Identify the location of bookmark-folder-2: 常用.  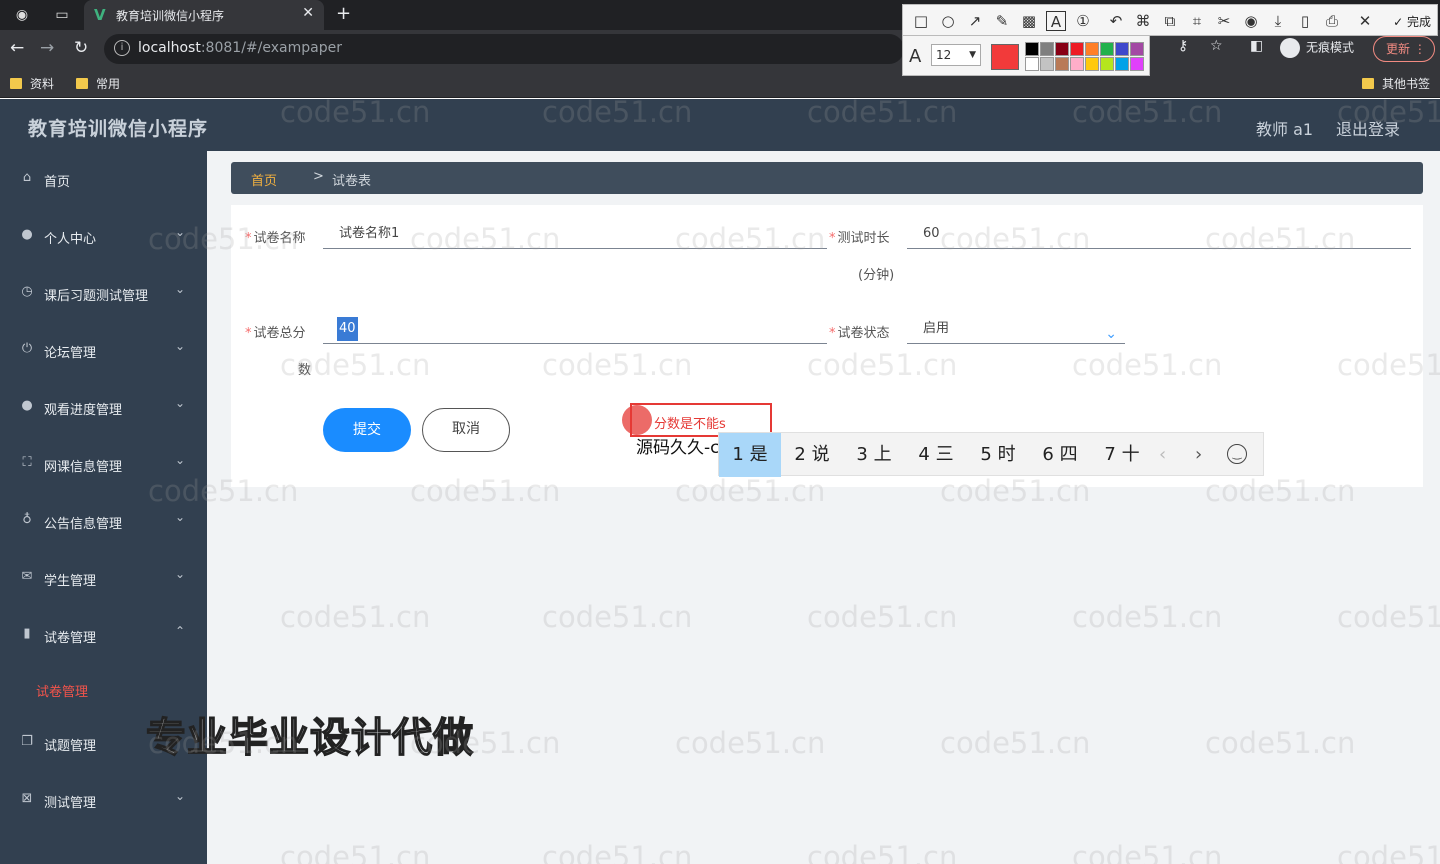
(98, 83).